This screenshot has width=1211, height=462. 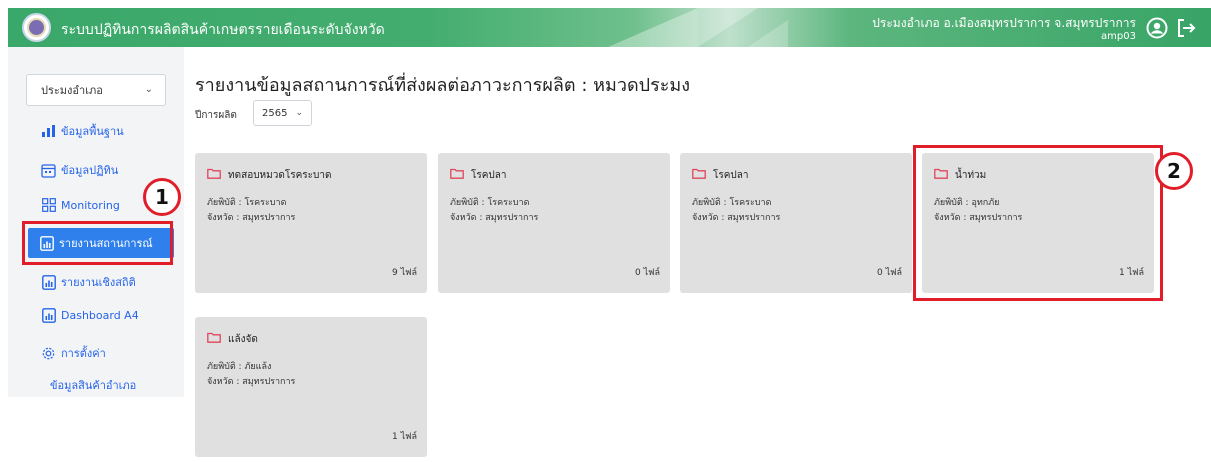 I want to click on card-hazard: ภัยพิบัติ : ภัยแล้ง, so click(x=239, y=367).